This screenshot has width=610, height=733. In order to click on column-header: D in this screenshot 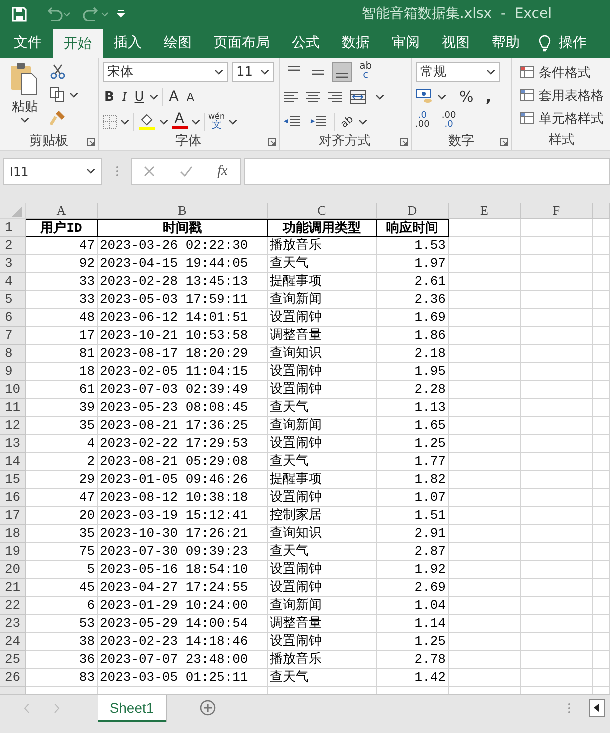, I will do `click(413, 211)`.